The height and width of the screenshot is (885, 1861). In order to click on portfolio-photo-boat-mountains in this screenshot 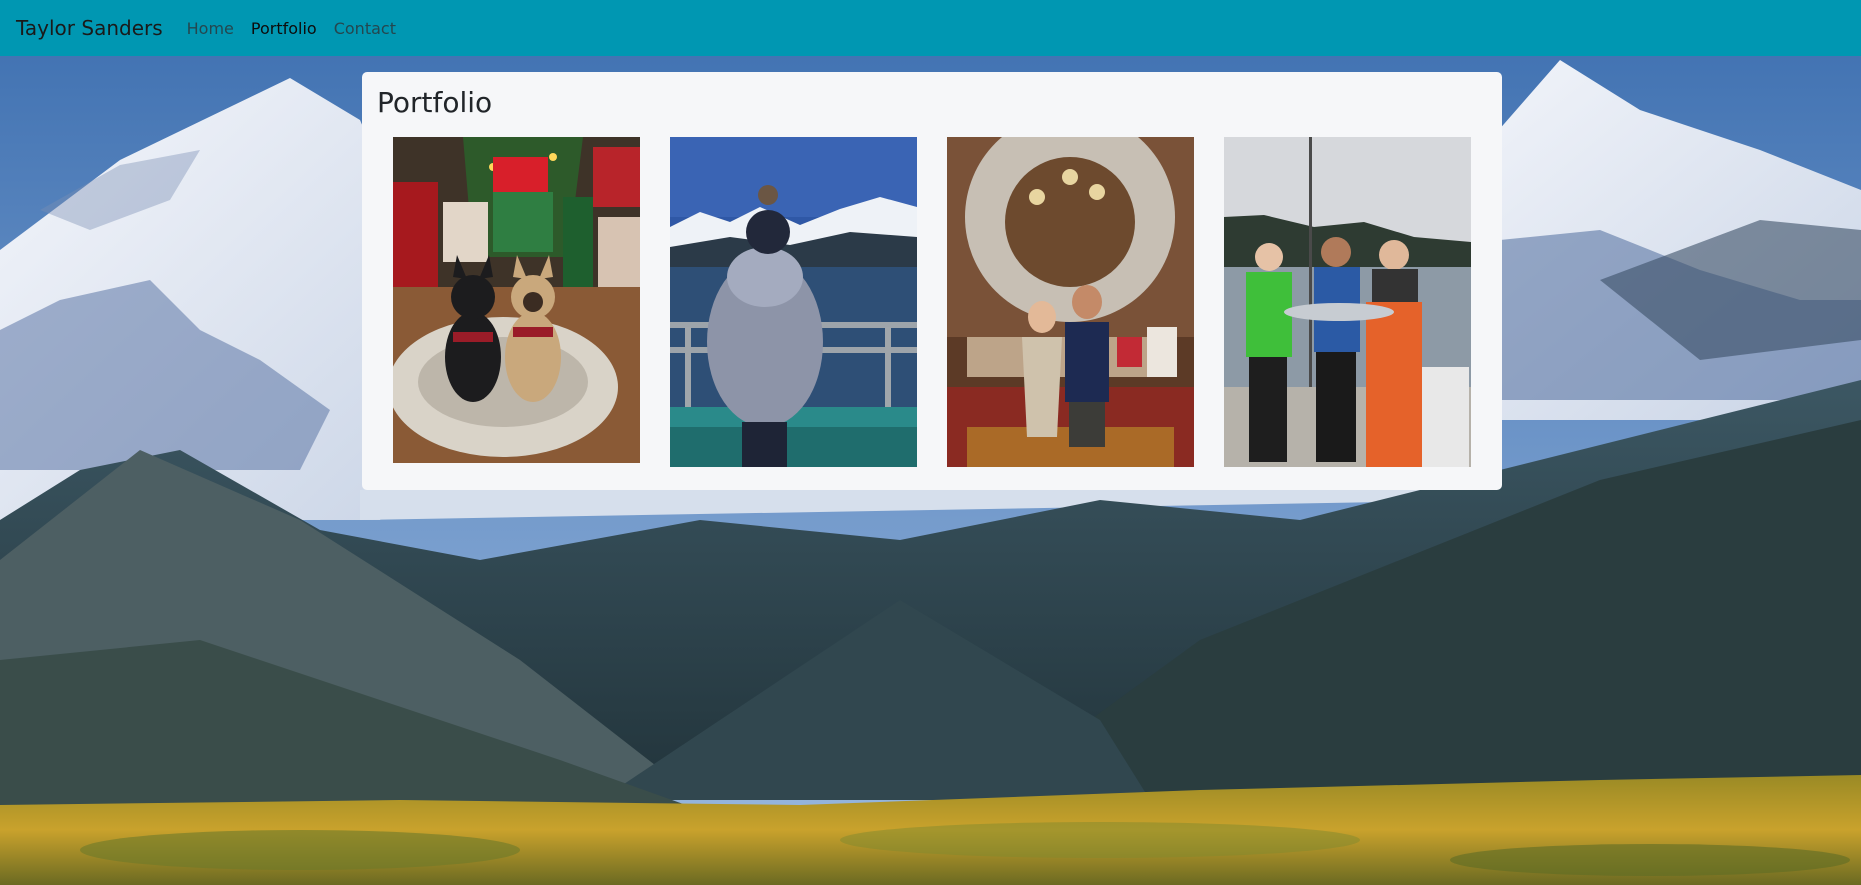, I will do `click(793, 302)`.